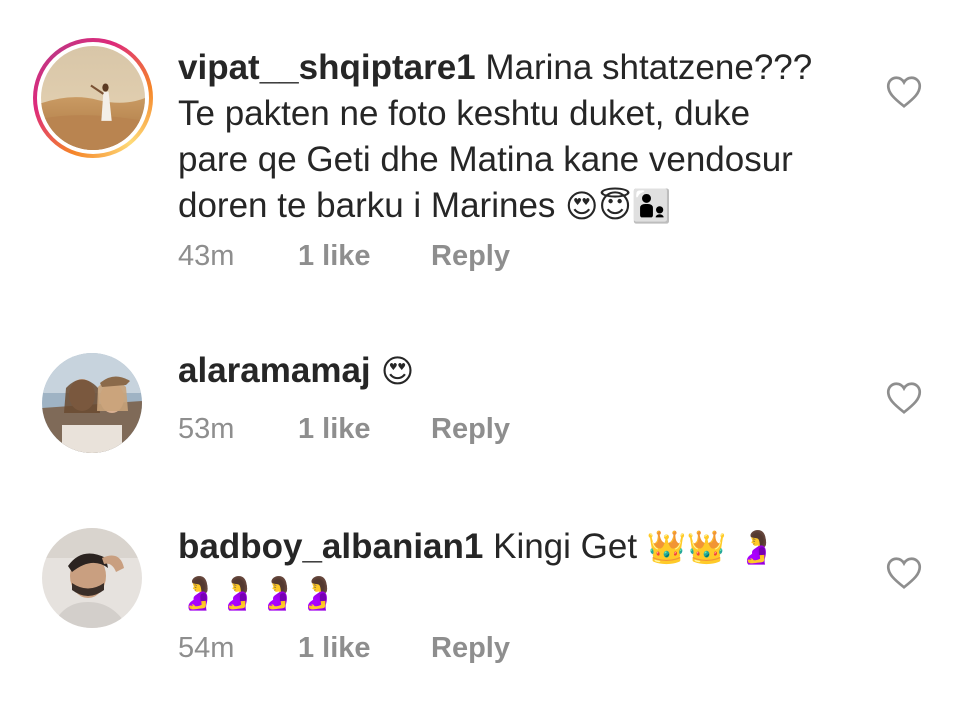 This screenshot has height=702, width=980. What do you see at coordinates (327, 67) in the screenshot?
I see `comment-username: vipat__shqiptare1` at bounding box center [327, 67].